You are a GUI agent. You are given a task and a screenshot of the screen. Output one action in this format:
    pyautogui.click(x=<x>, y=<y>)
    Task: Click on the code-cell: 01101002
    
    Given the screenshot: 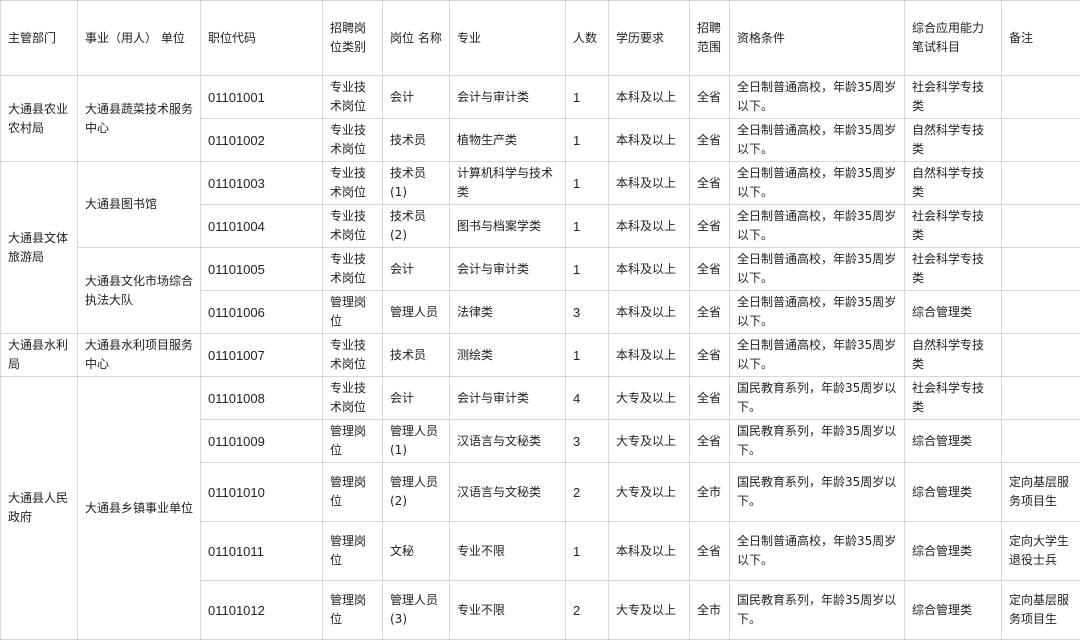 What is the action you would take?
    pyautogui.click(x=261, y=140)
    